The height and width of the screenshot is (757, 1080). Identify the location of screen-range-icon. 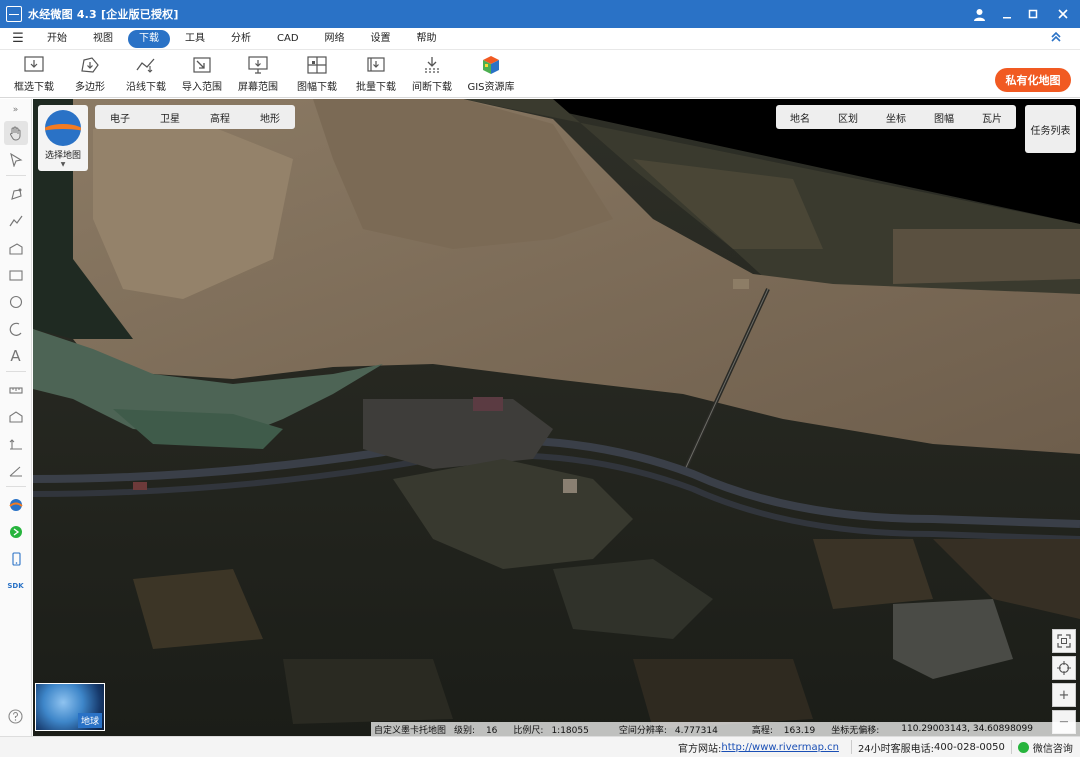
(258, 65).